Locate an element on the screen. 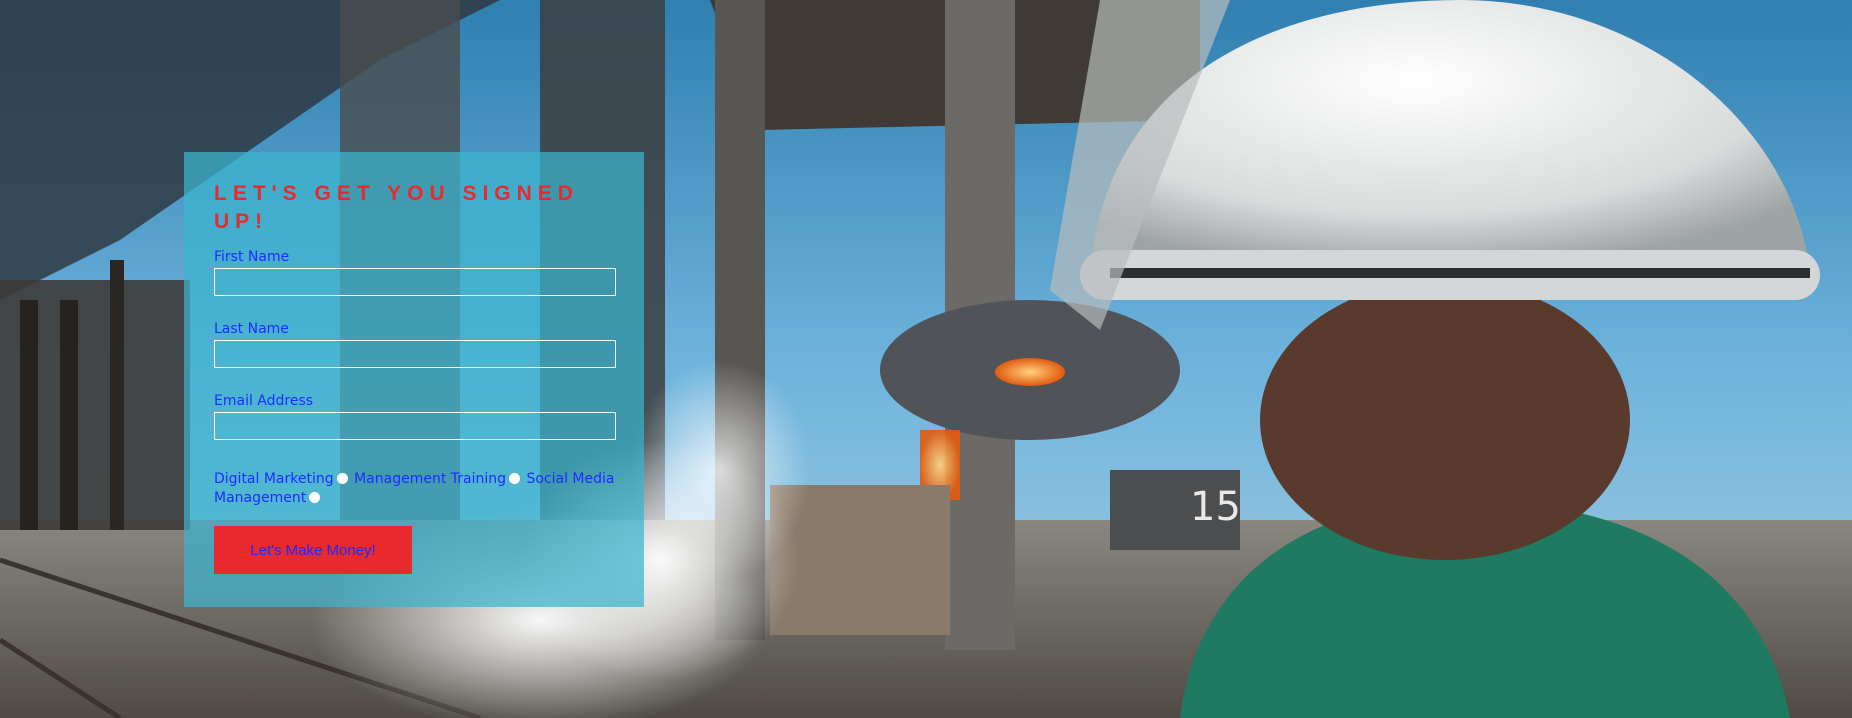 This screenshot has height=718, width=1852. radio-digital-marketing is located at coordinates (342, 478).